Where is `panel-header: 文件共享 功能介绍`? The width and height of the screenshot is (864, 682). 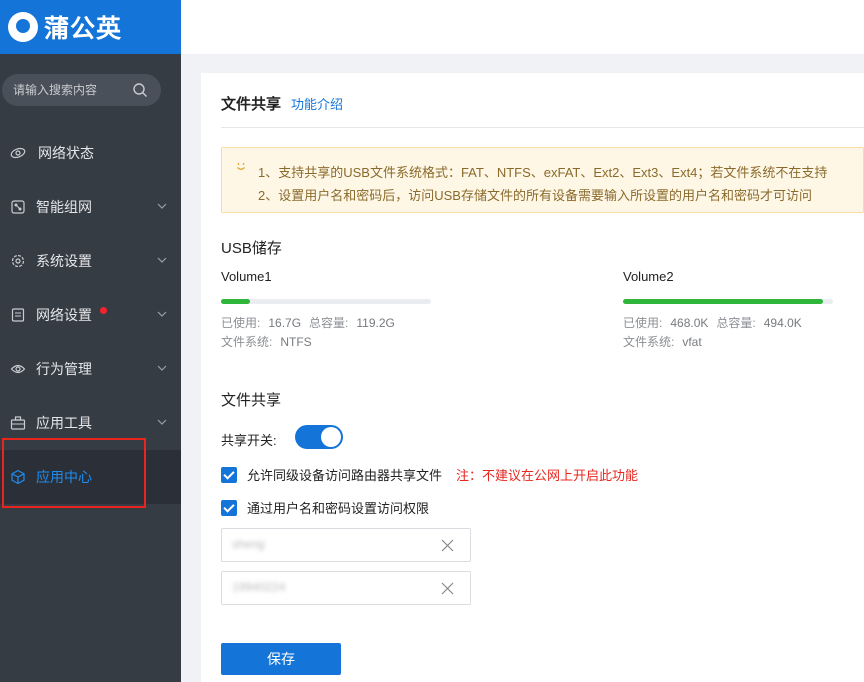
panel-header: 文件共享 功能介绍 is located at coordinates (282, 103).